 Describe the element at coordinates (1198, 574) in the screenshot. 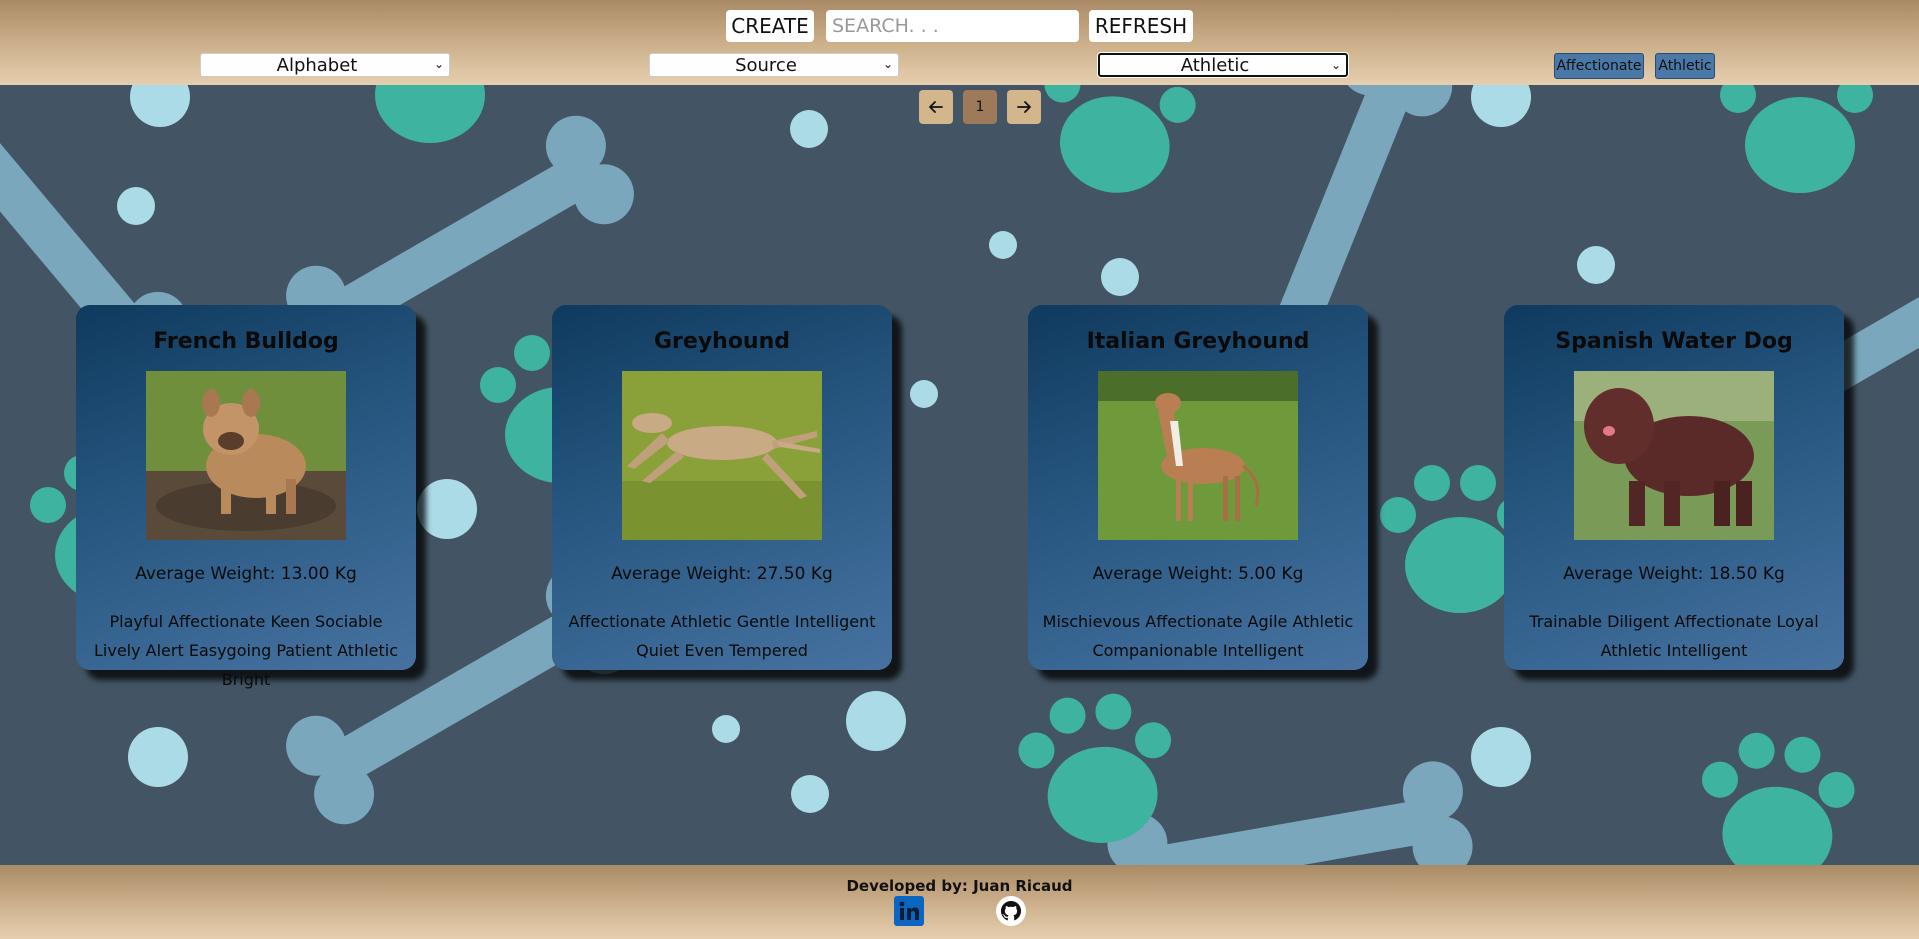

I see `dog-weight: Average Weight: 5.00 Kg` at that location.